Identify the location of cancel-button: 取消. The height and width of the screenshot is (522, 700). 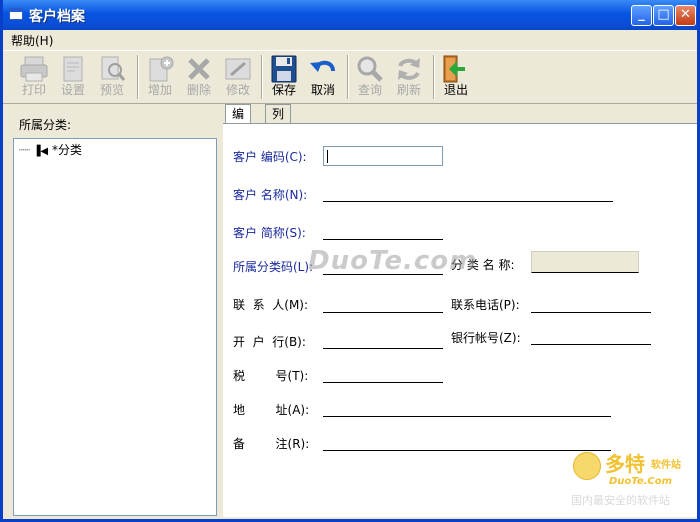
(323, 77).